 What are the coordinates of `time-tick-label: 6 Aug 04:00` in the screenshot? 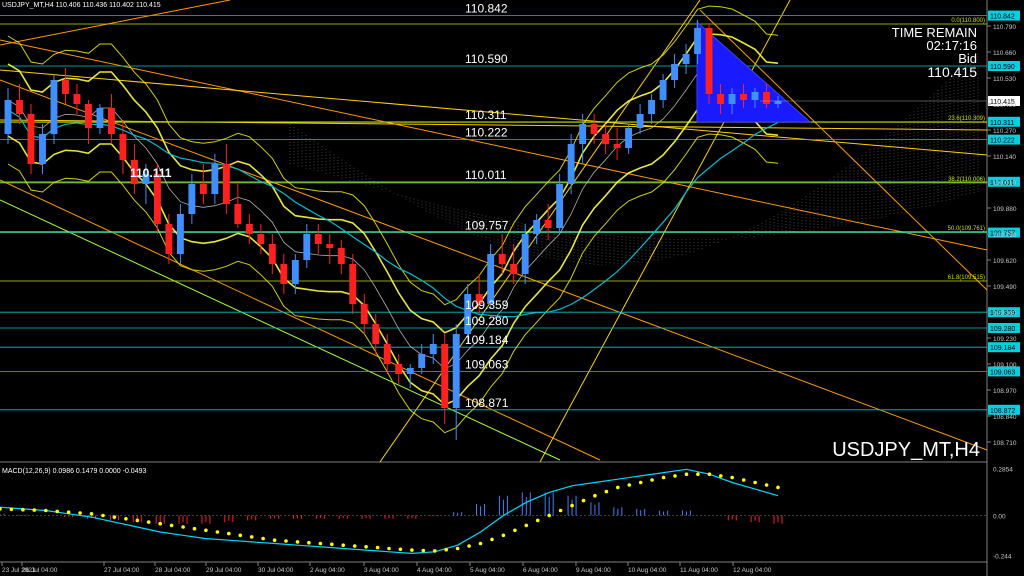 It's located at (540, 570).